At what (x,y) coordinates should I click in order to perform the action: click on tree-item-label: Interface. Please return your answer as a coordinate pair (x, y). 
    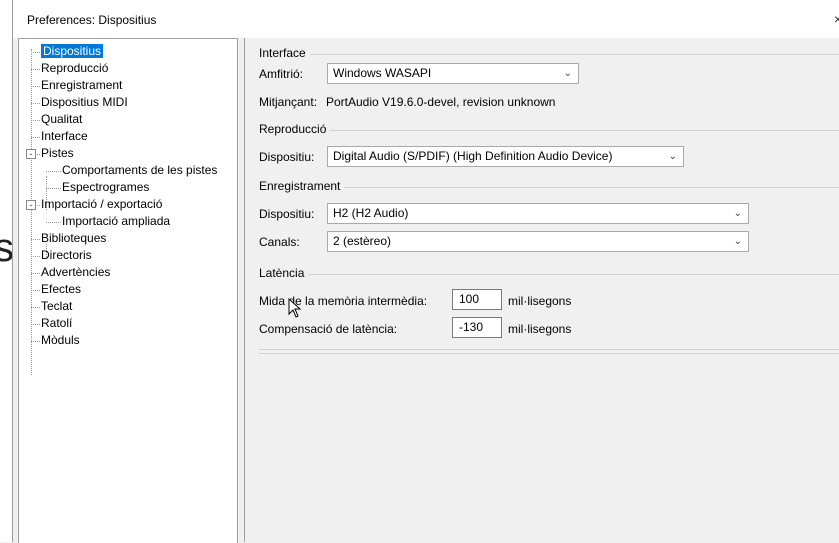
    Looking at the image, I should click on (64, 136).